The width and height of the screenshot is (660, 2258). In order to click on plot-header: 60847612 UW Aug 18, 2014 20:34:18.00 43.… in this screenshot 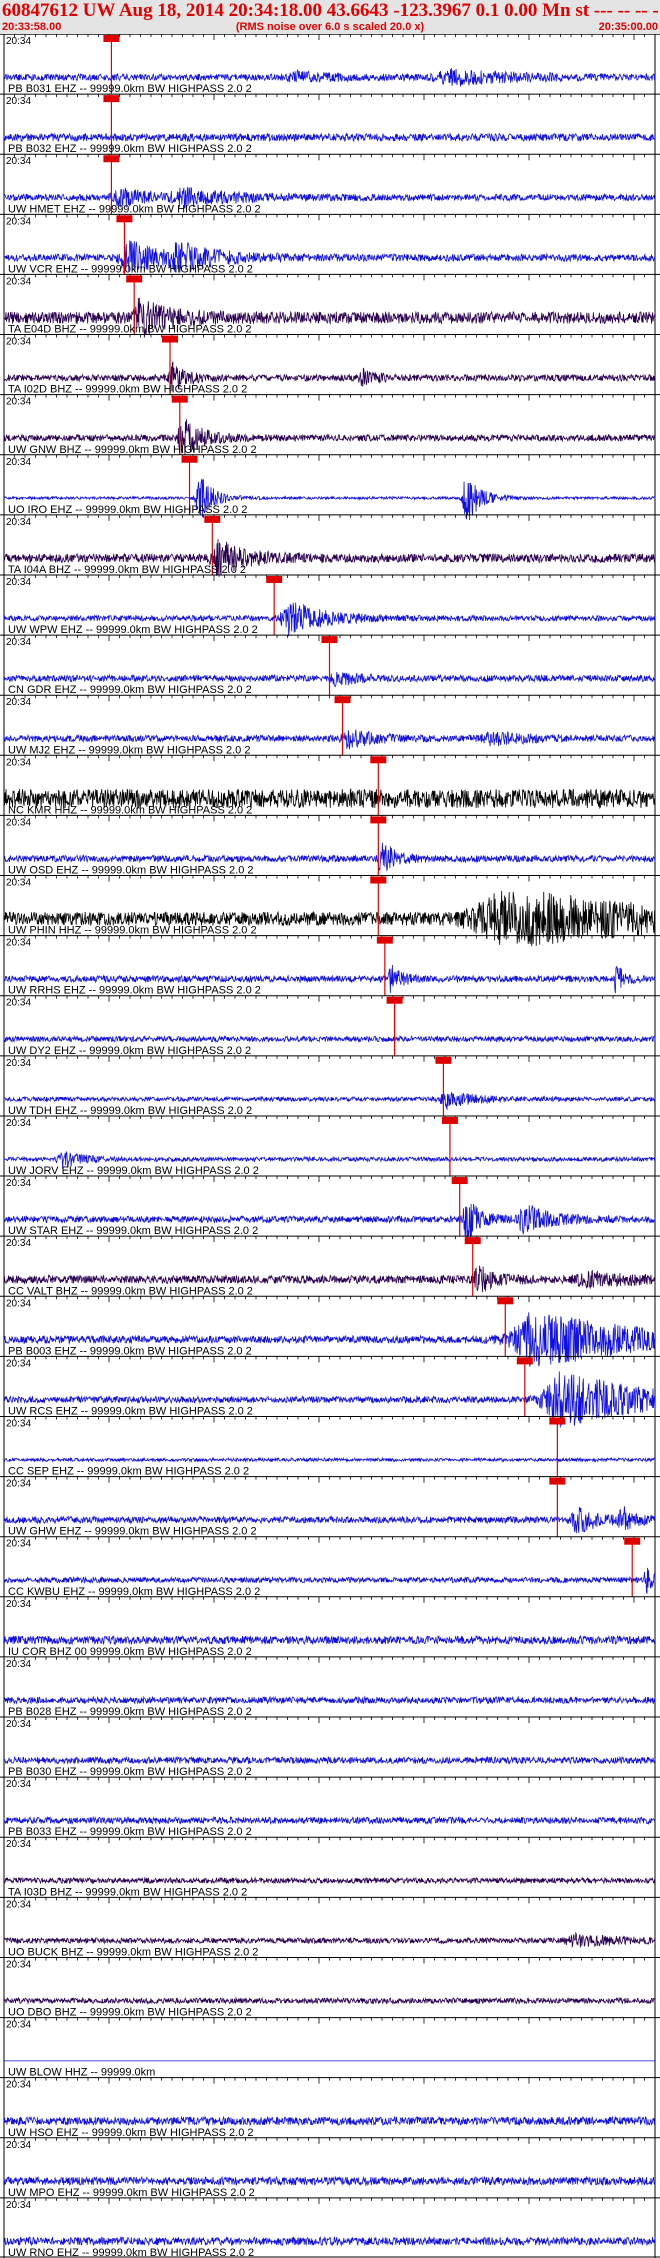, I will do `click(330, 17)`.